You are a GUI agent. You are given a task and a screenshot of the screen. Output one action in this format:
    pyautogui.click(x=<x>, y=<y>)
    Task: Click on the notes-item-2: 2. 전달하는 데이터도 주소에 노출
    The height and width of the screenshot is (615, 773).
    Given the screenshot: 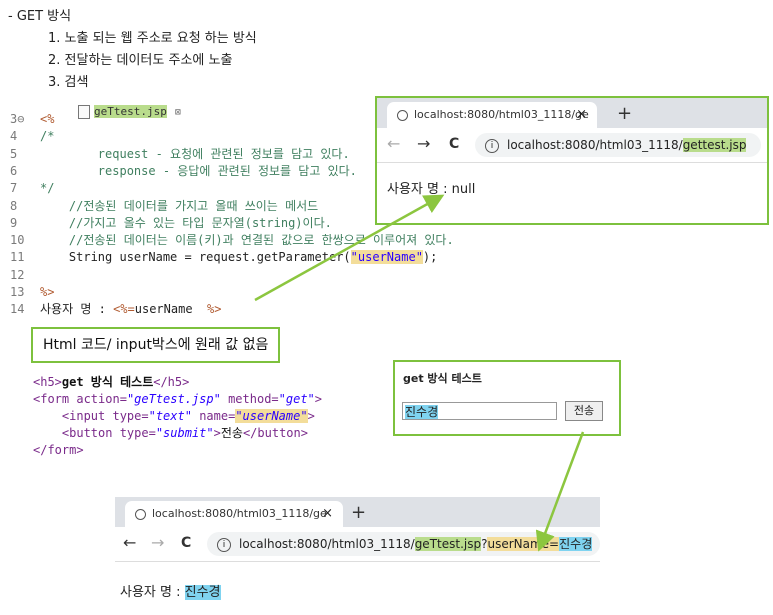 What is the action you would take?
    pyautogui.click(x=140, y=60)
    